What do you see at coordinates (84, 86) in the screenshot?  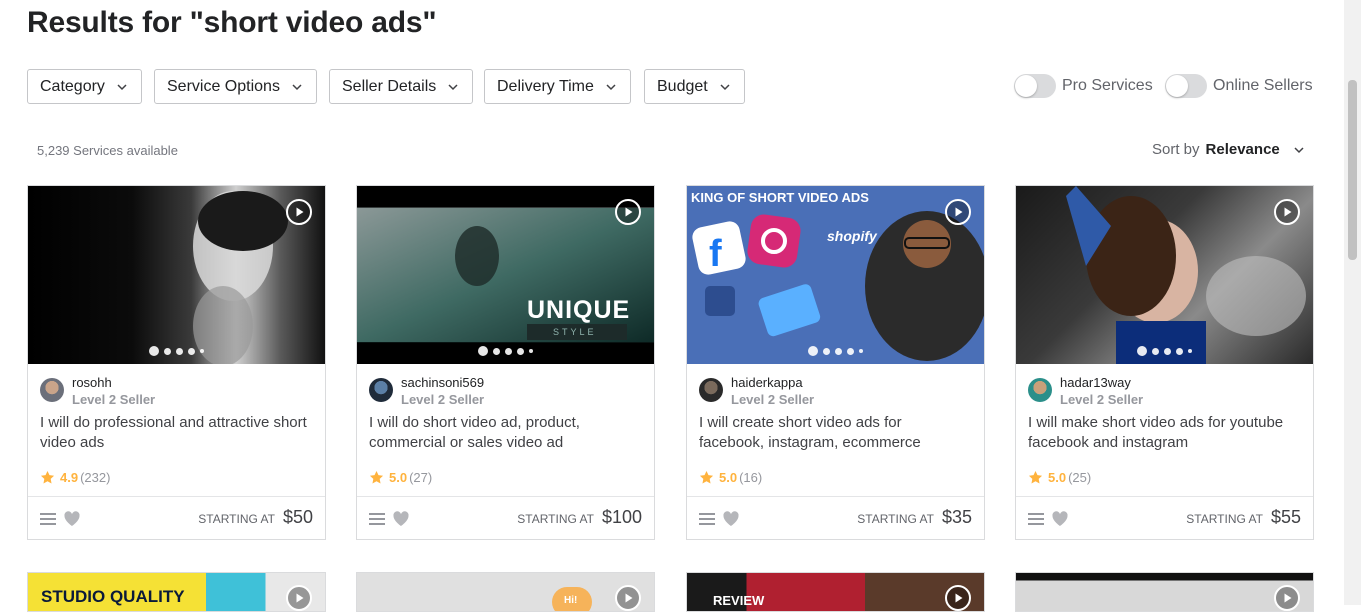 I see `filter-category: Category` at bounding box center [84, 86].